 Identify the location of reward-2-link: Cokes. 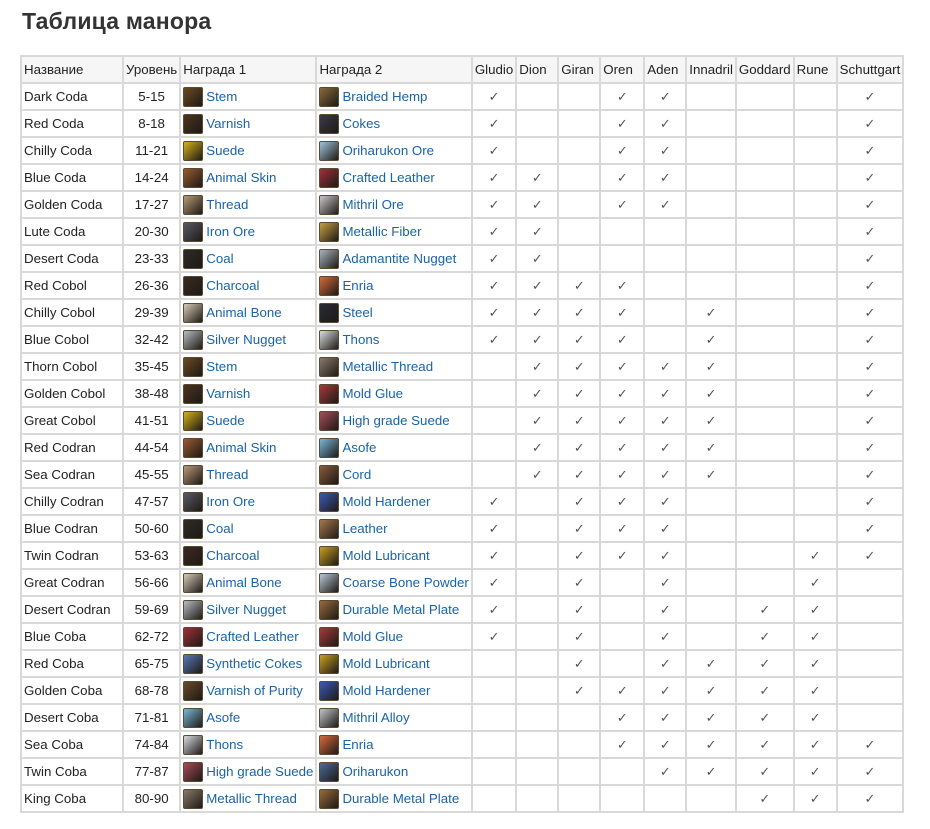
(361, 123).